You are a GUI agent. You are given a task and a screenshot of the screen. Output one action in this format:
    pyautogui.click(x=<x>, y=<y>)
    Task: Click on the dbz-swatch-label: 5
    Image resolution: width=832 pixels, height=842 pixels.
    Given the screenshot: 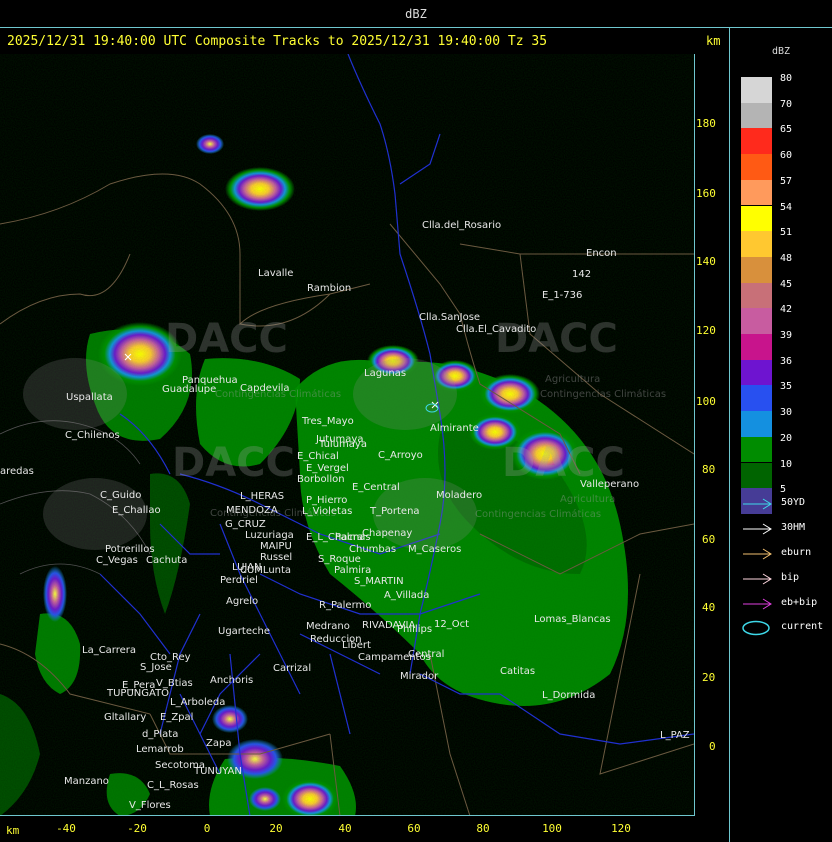 What is the action you would take?
    pyautogui.click(x=783, y=490)
    